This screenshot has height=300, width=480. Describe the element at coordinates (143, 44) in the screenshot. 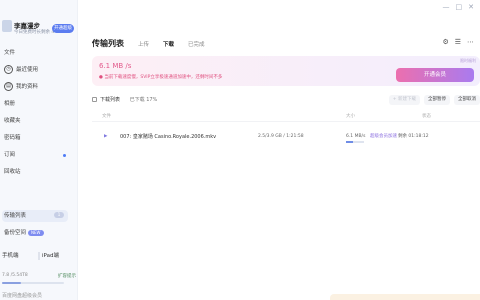

I see `tab-upload: 上传` at that location.